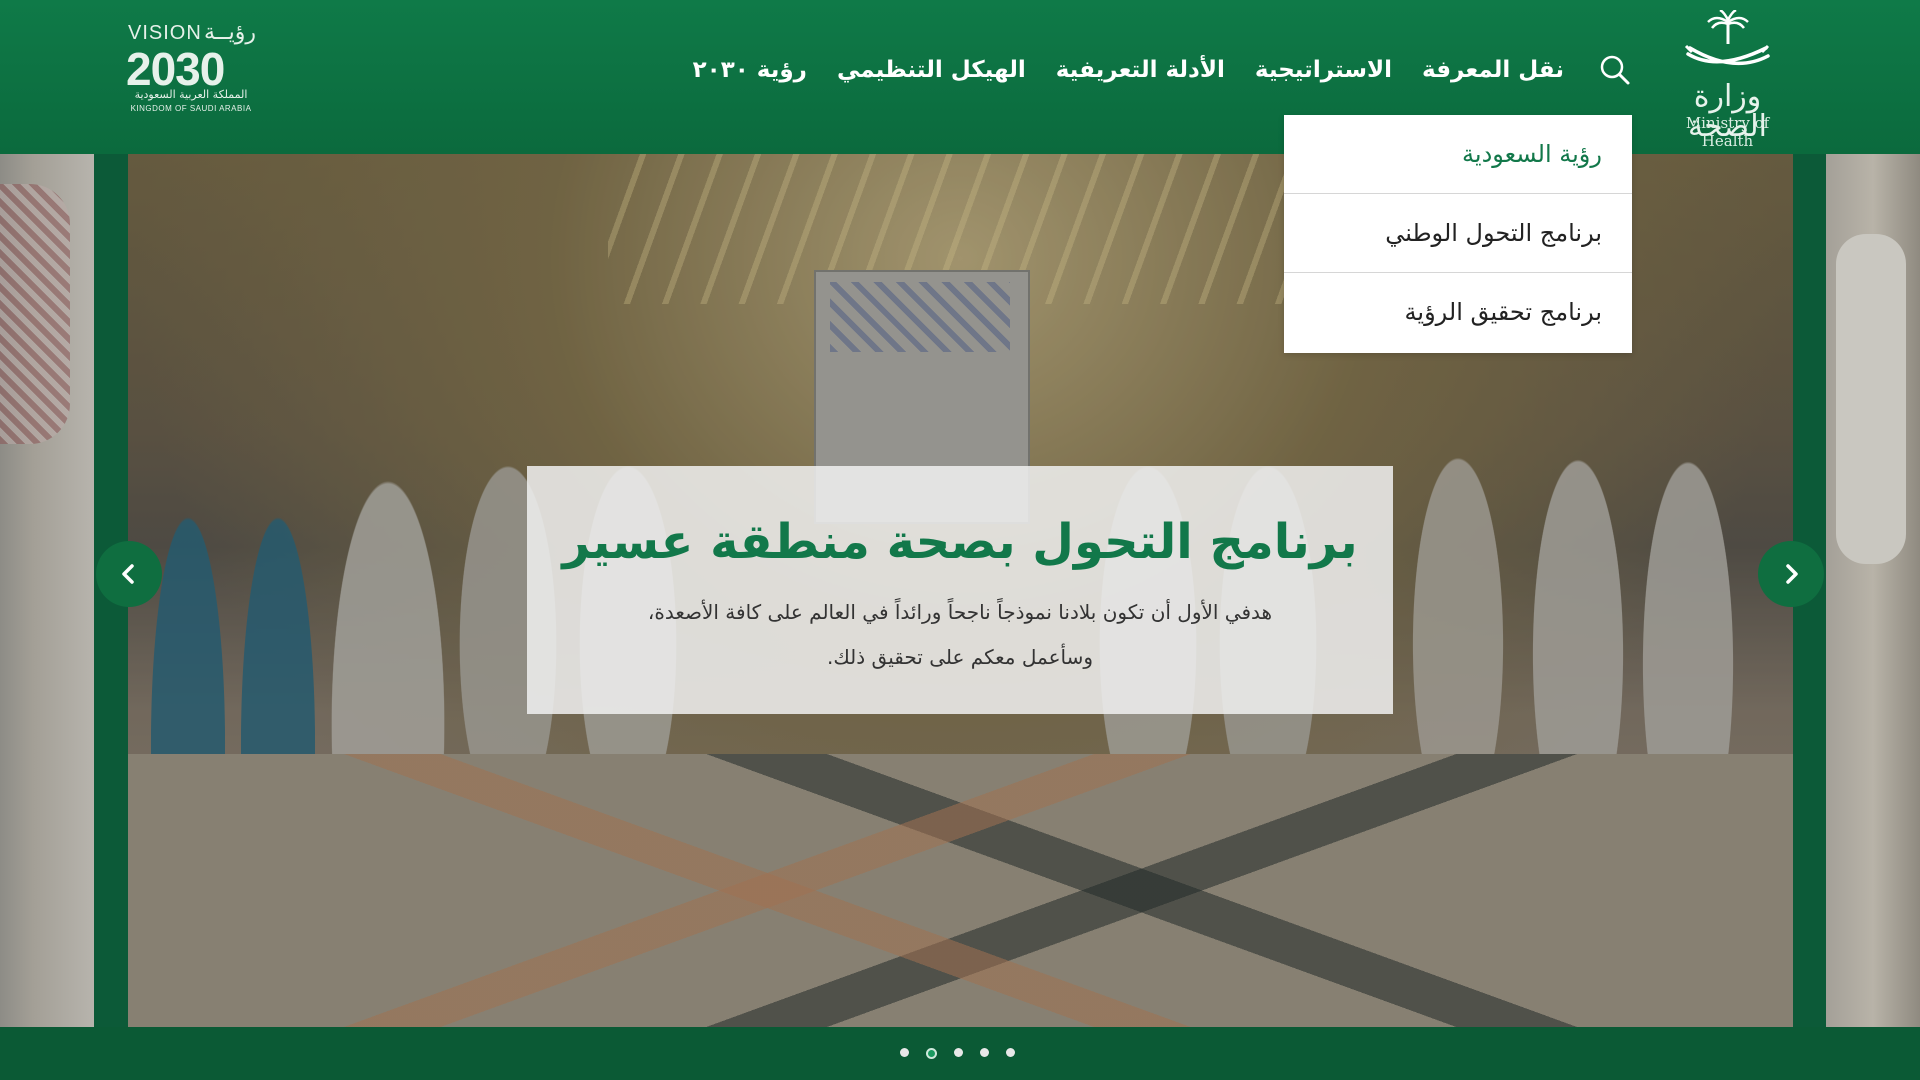 The width and height of the screenshot is (1920, 1080). I want to click on dropdown-item-national-transformation: برنامج التحول الوطني, so click(1458, 233).